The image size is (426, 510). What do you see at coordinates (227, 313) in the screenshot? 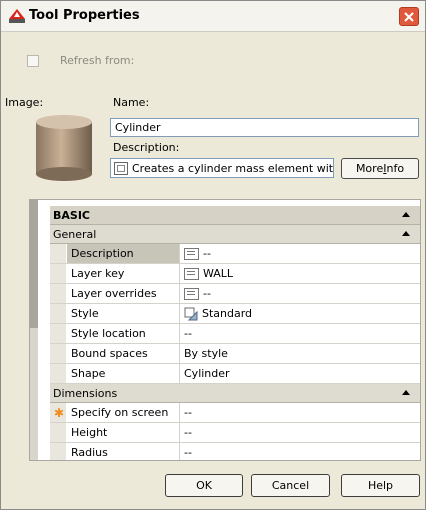
I see `property-value-text: Standard` at bounding box center [227, 313].